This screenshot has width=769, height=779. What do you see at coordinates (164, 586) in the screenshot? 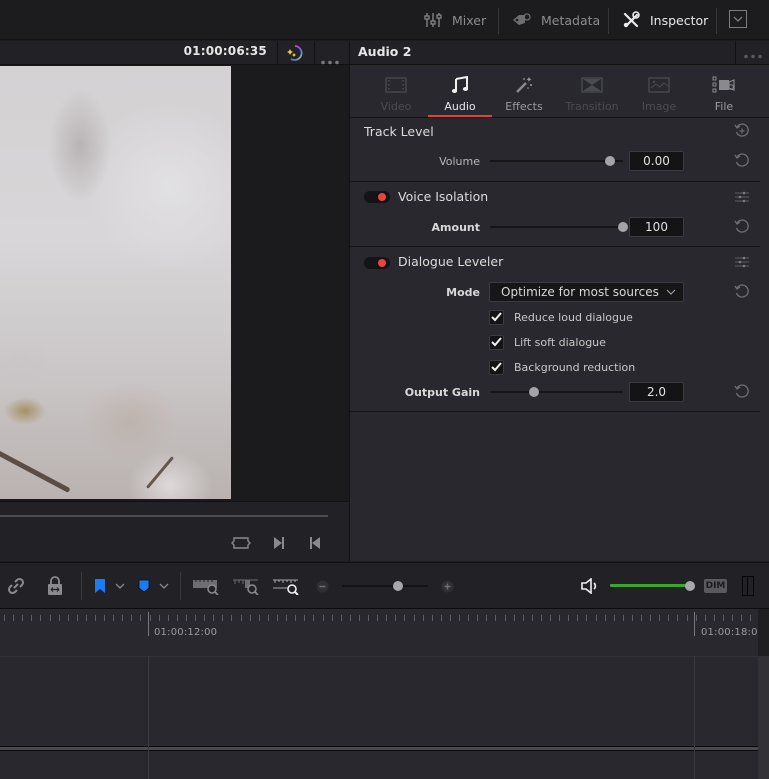
I see `marker-dropdown-chevron-icon` at bounding box center [164, 586].